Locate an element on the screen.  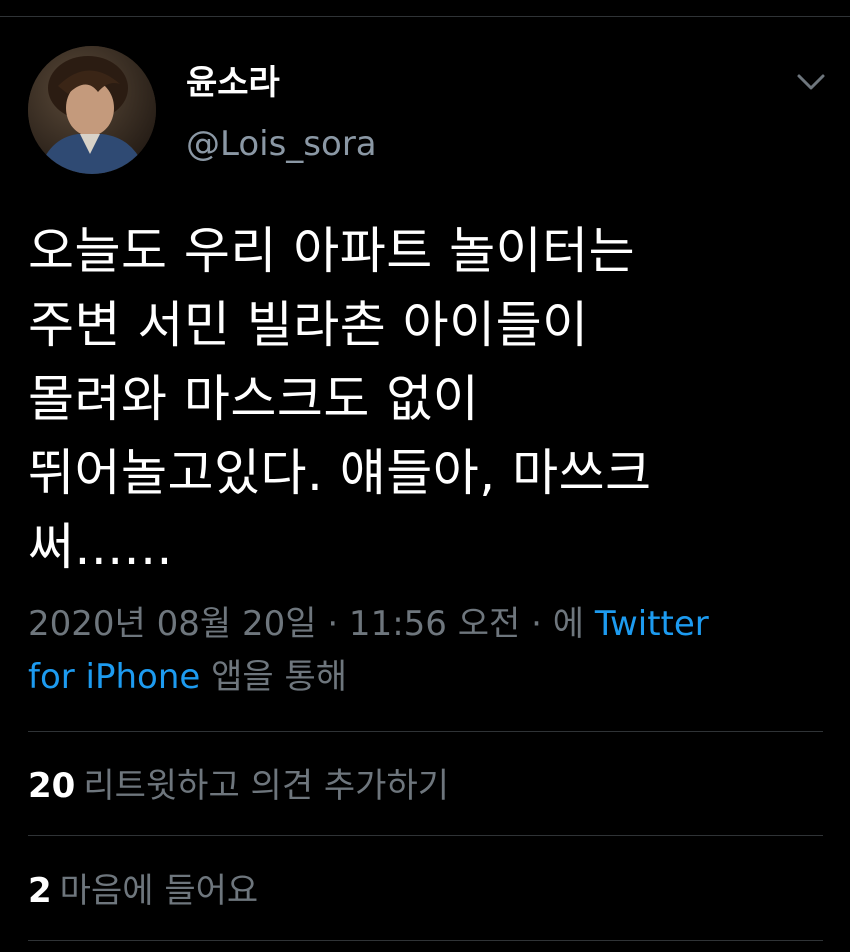
top-divider is located at coordinates (425, 16).